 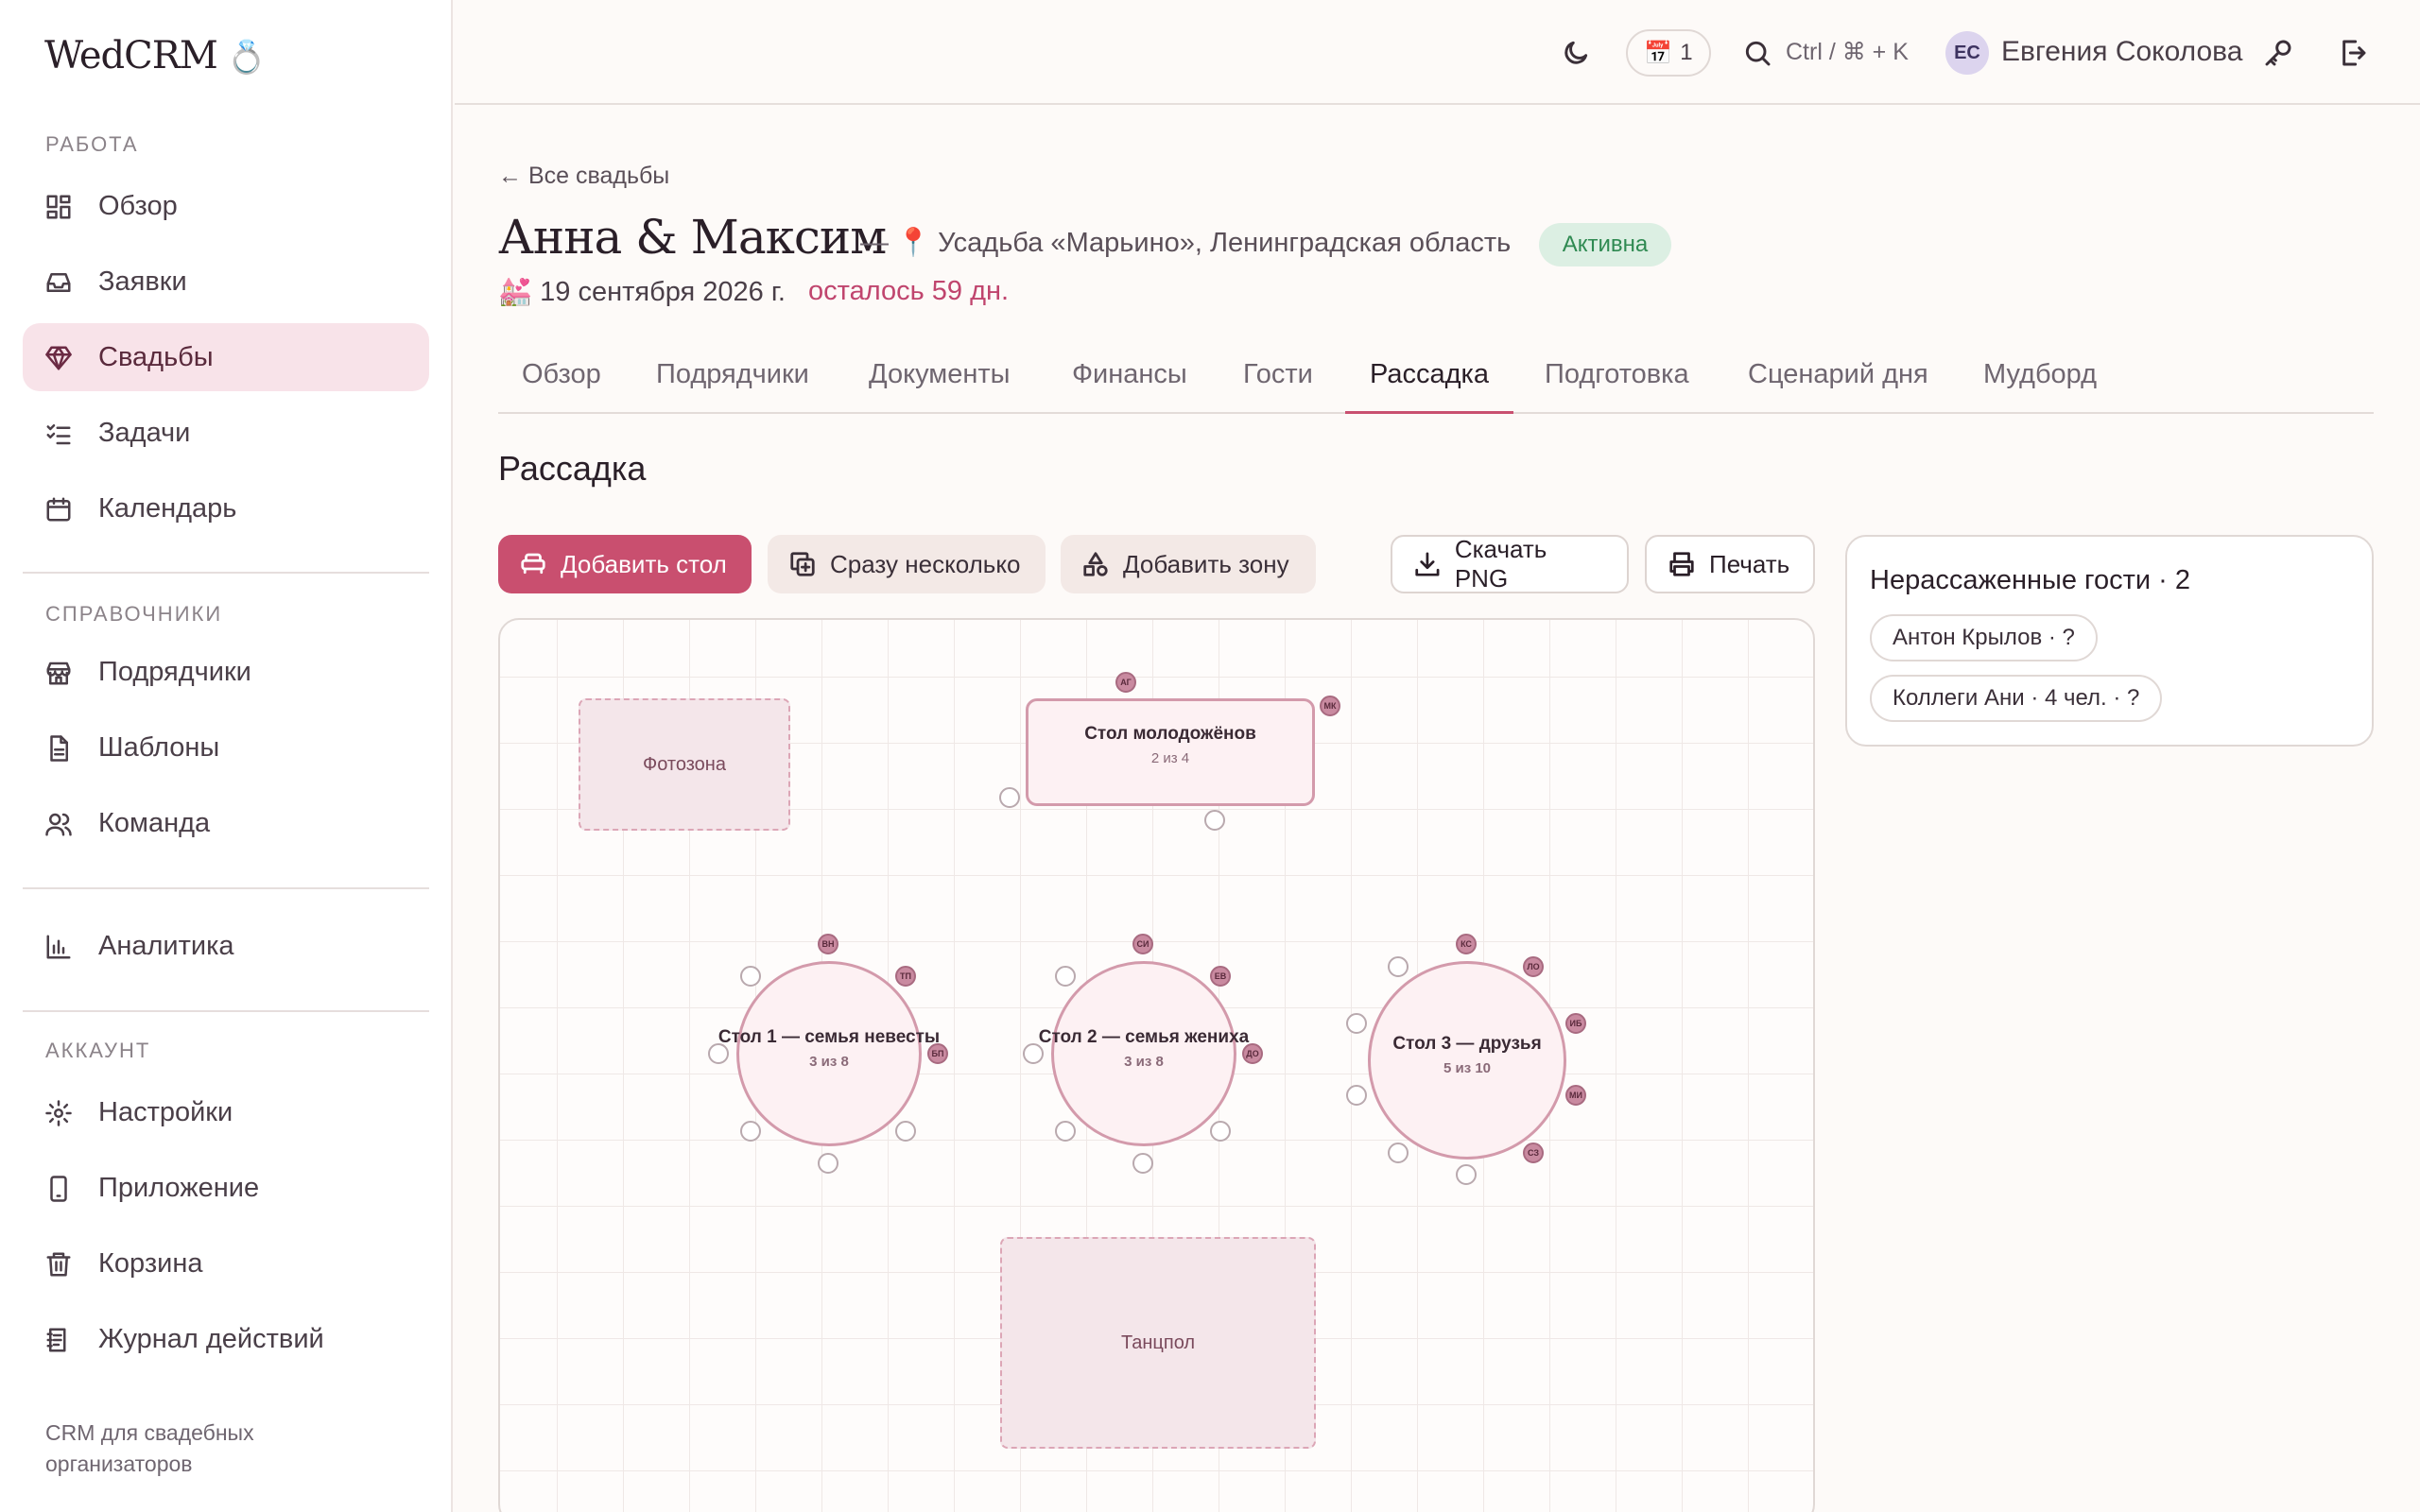 I want to click on tab-overview: Обзор, so click(x=561, y=382).